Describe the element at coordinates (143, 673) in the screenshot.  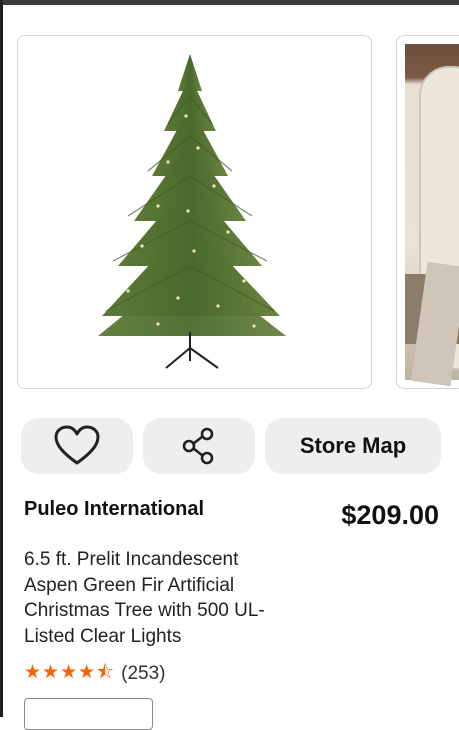
I see `review-count: (253)` at that location.